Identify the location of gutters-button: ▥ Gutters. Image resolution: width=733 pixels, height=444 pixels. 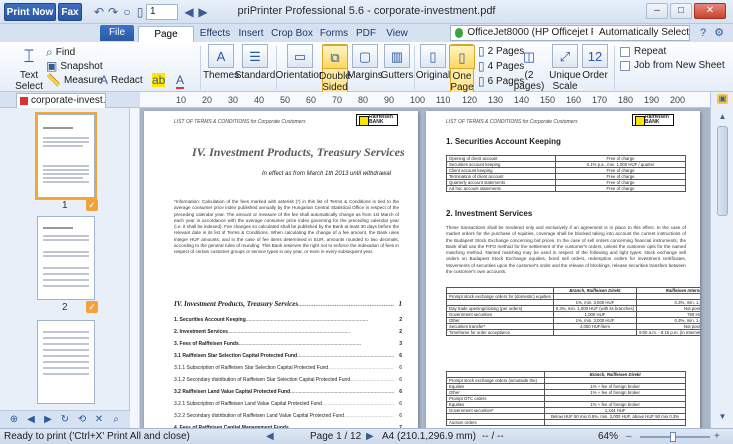
(397, 62).